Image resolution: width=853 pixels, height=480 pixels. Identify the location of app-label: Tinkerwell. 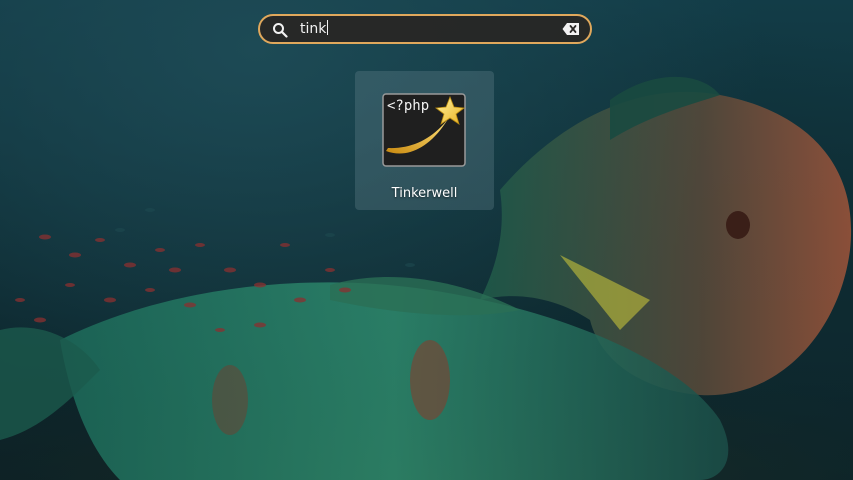
(424, 193).